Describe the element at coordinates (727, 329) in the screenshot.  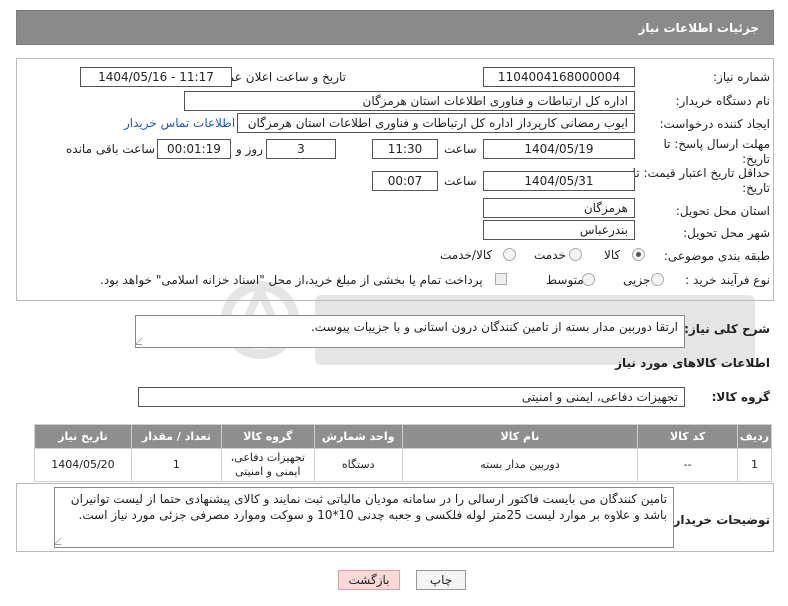
I see `description-label: شرح کلی نیاز:` at that location.